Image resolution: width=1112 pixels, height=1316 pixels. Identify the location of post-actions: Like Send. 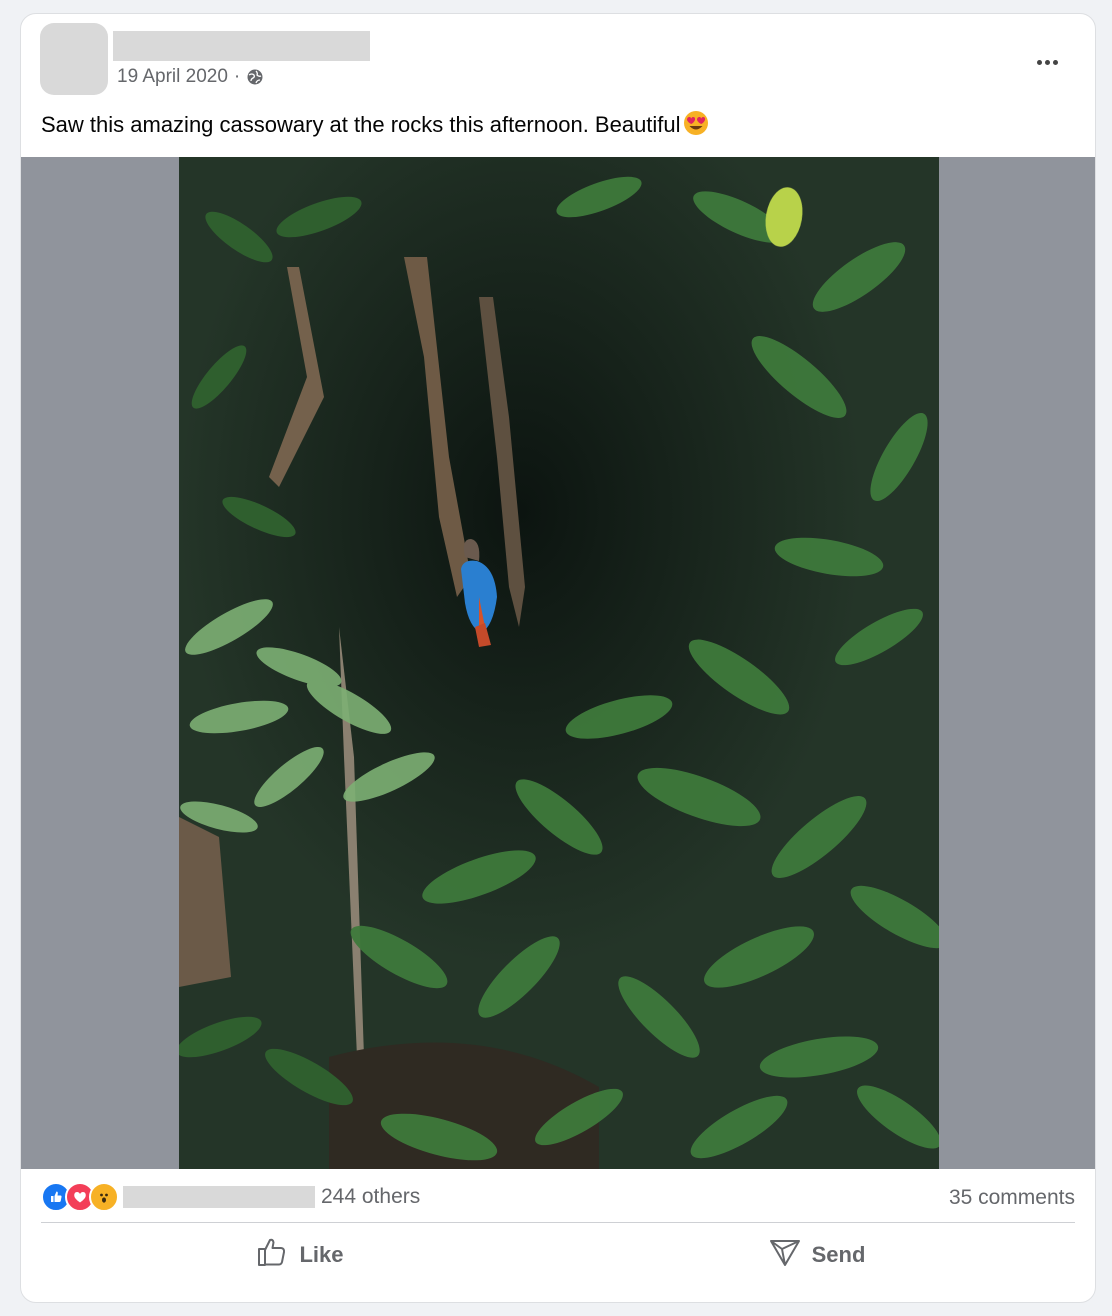
(558, 1255).